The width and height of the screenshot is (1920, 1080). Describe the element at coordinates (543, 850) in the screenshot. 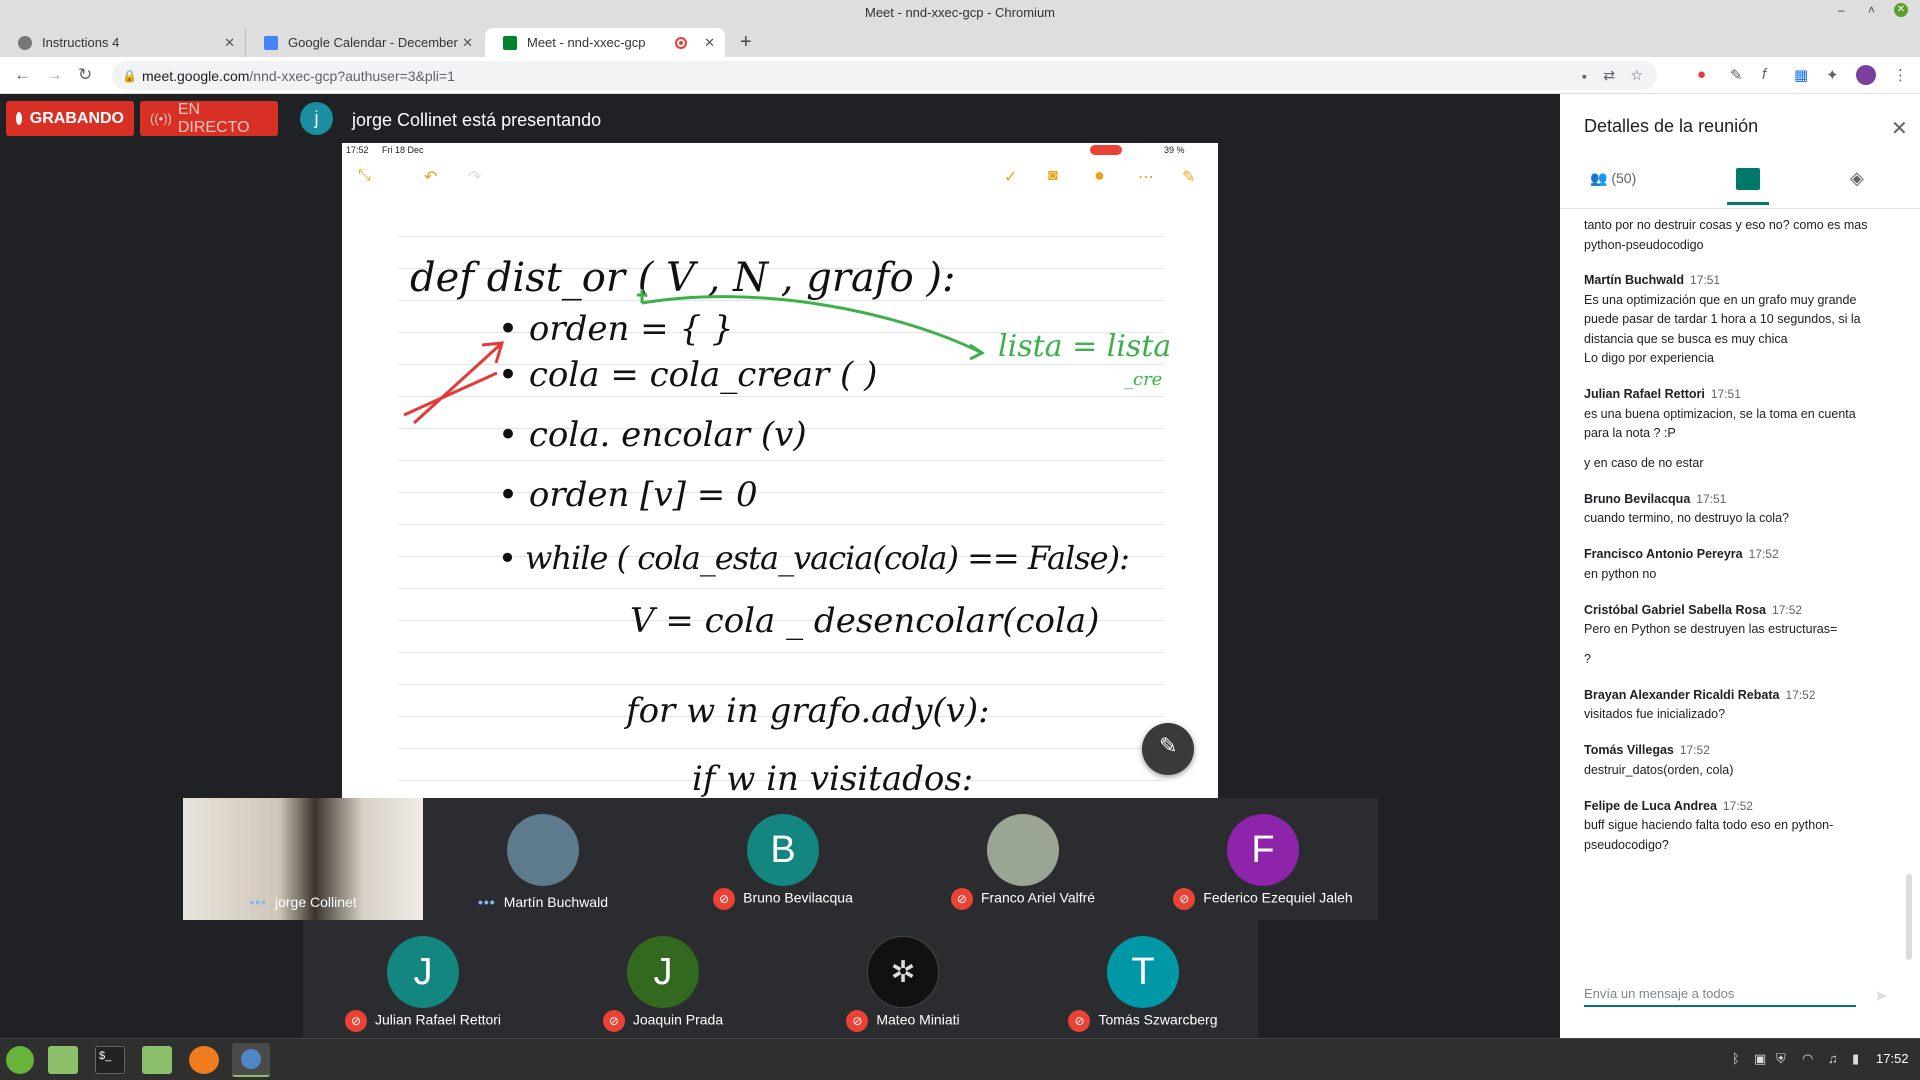

I see `participant-avatar` at that location.